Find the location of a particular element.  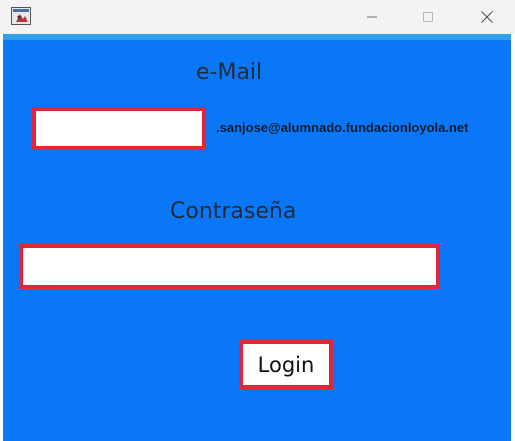

email-domain-suffix: .sanjose@alumnado.fundacionloyola.net is located at coordinates (342, 127).